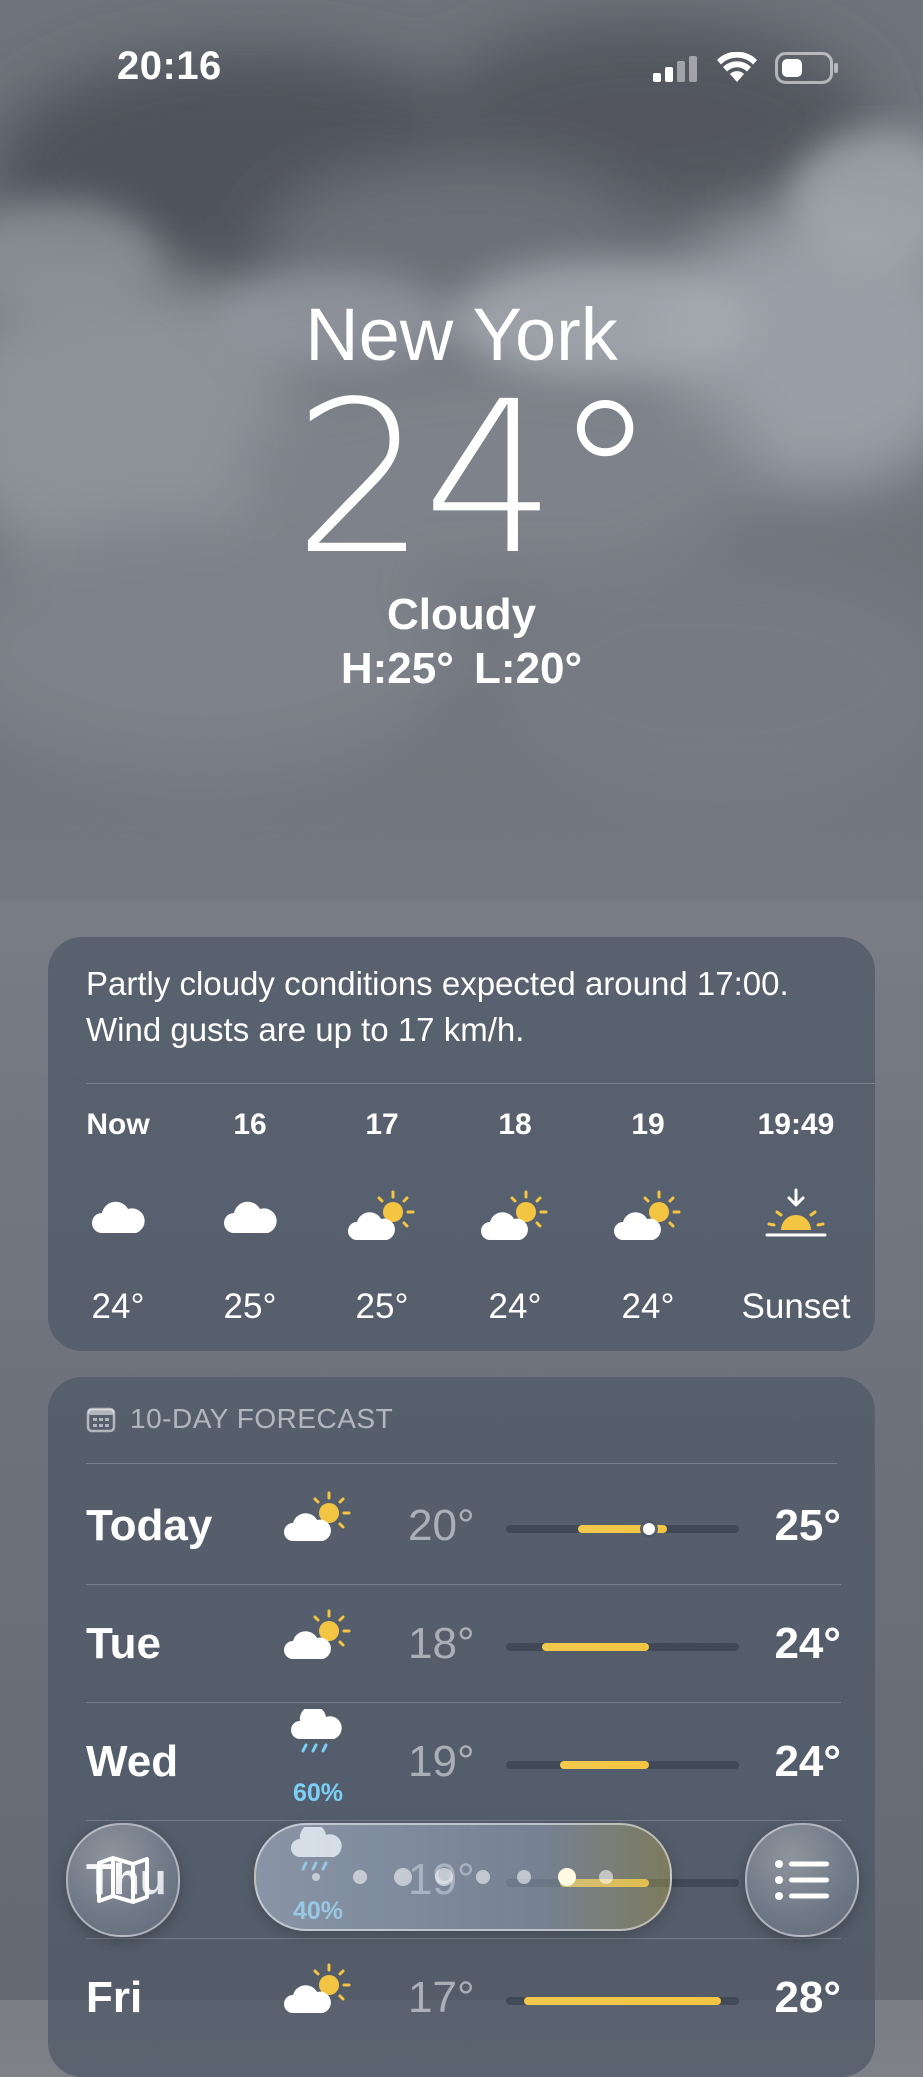  I want to click on forecast-header: 10-DAY FORECAST, so click(239, 1419).